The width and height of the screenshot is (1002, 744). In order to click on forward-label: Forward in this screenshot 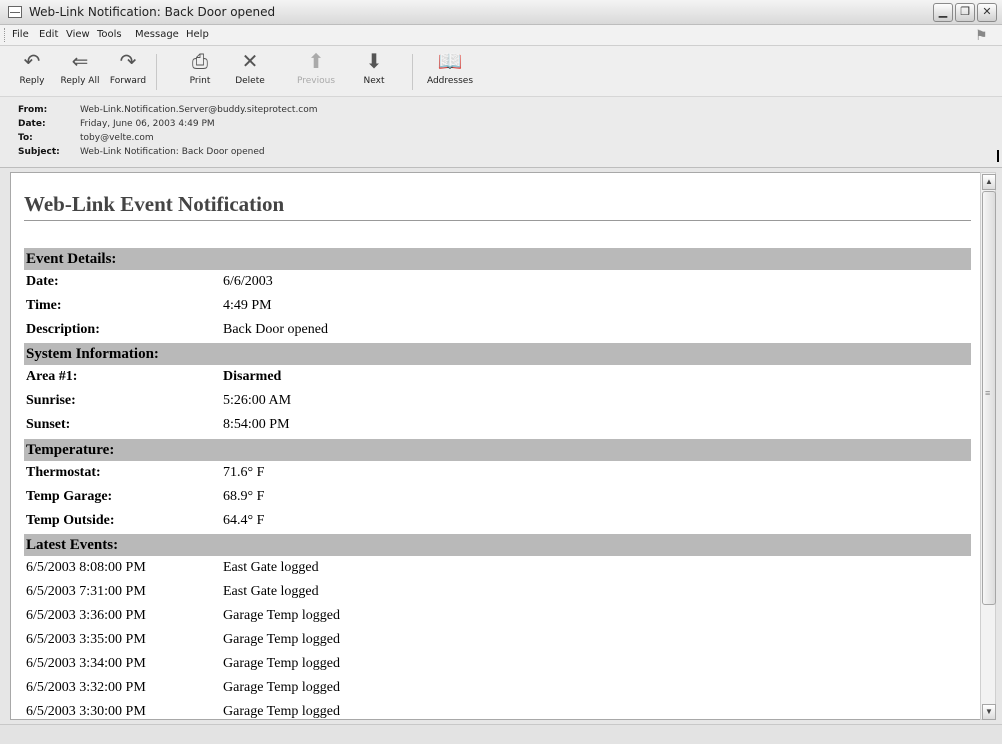, I will do `click(128, 81)`.